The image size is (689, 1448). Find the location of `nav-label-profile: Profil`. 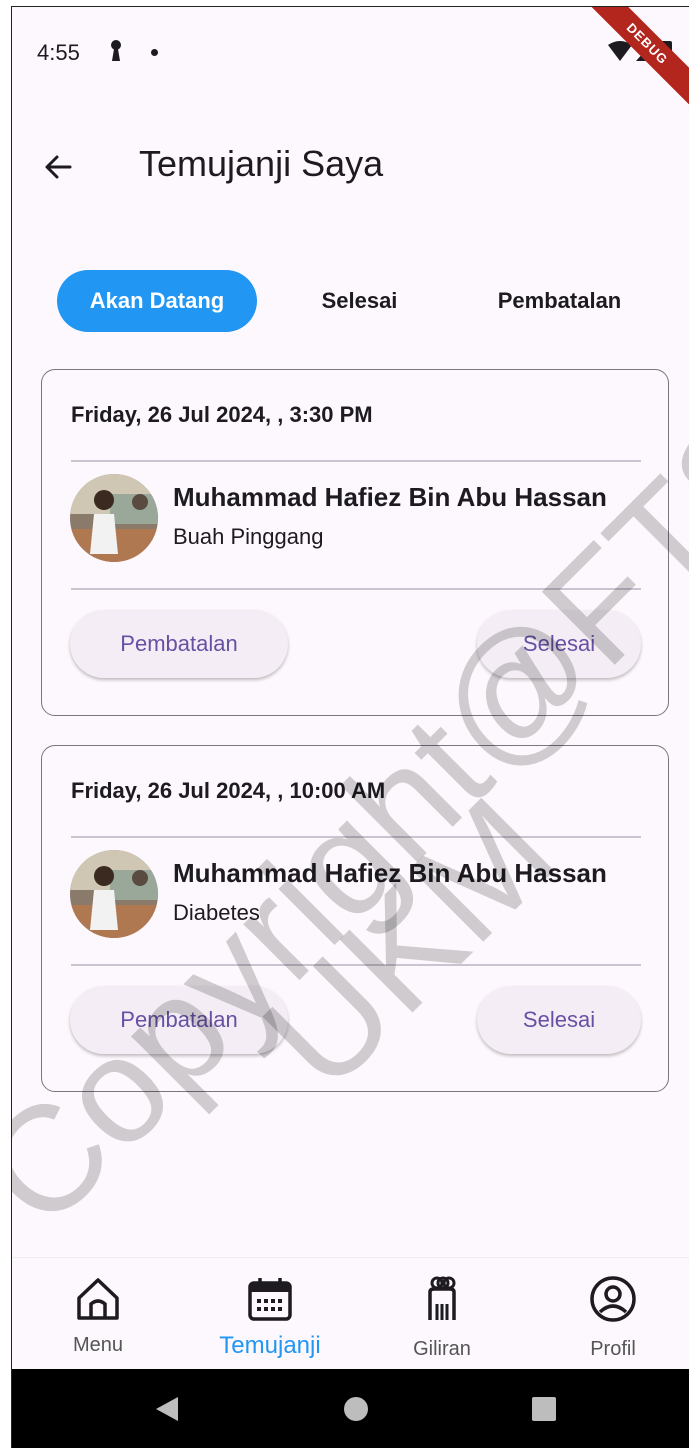

nav-label-profile: Profil is located at coordinates (613, 1349).